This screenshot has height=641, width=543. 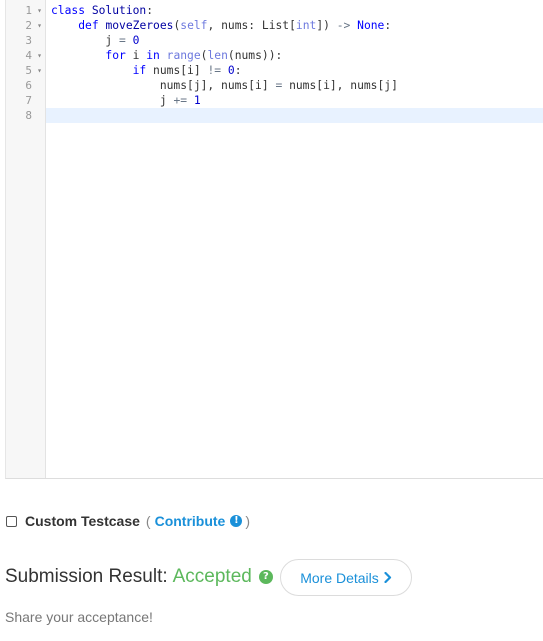 What do you see at coordinates (371, 25) in the screenshot?
I see `code-token: None` at bounding box center [371, 25].